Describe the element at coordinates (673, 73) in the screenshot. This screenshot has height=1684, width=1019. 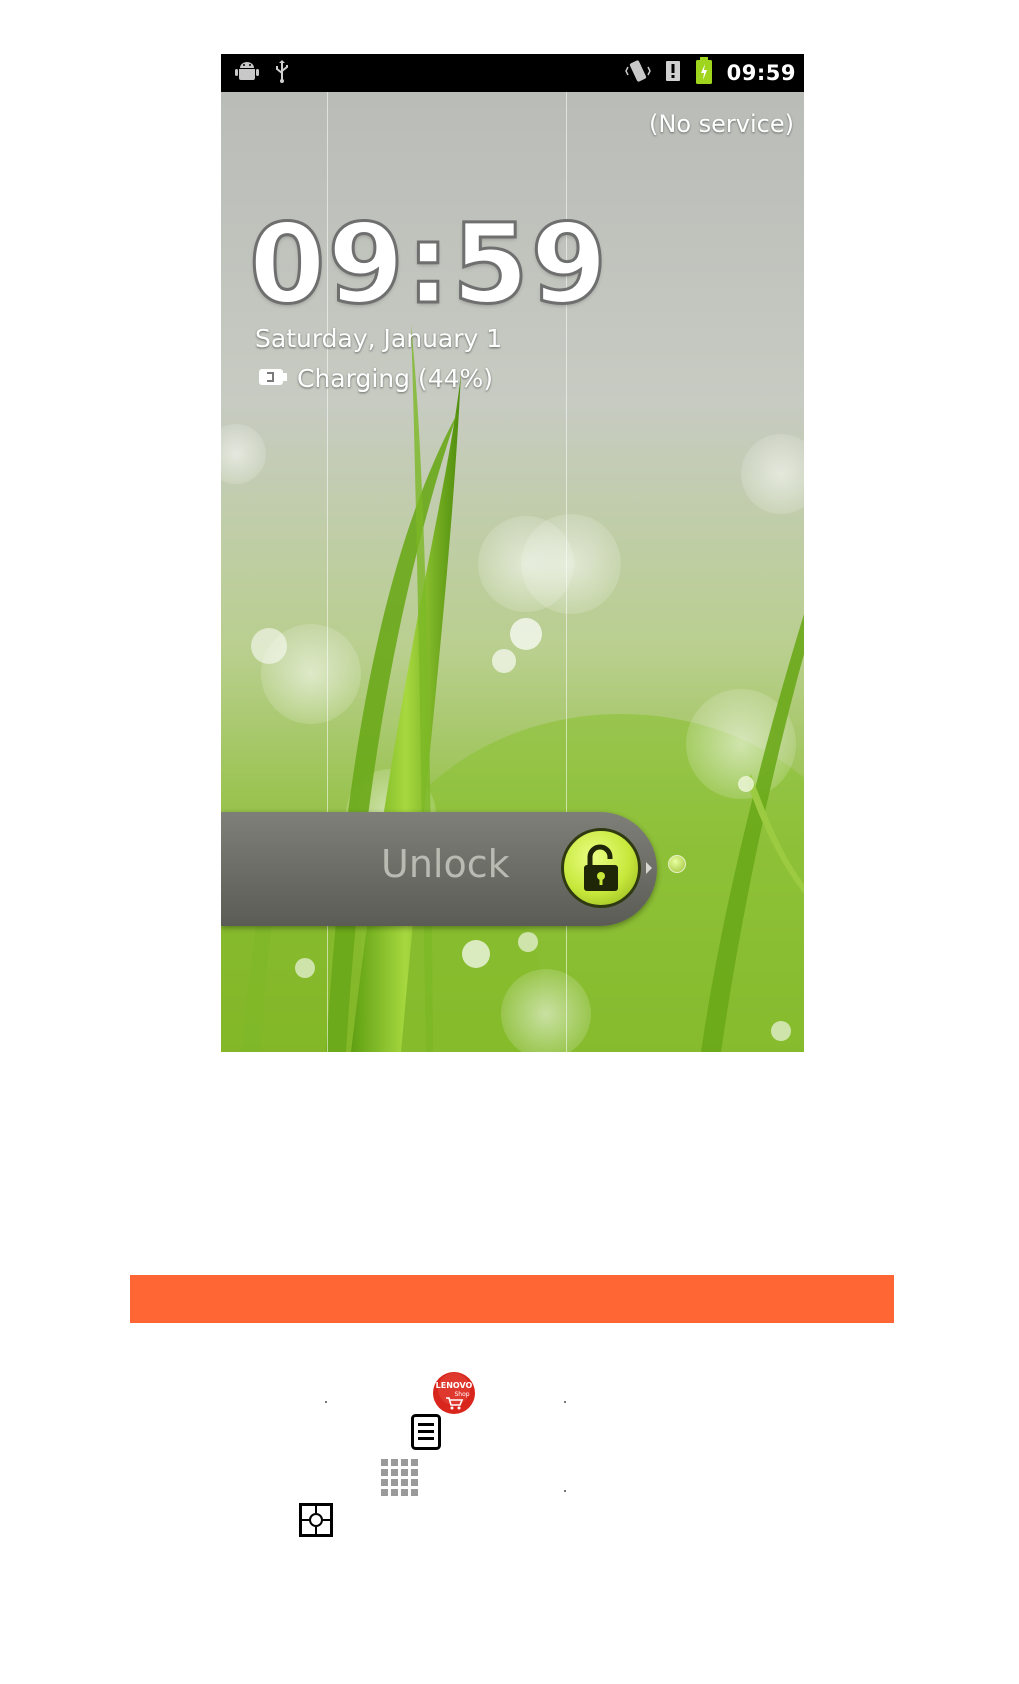
I see `alert-icon` at that location.